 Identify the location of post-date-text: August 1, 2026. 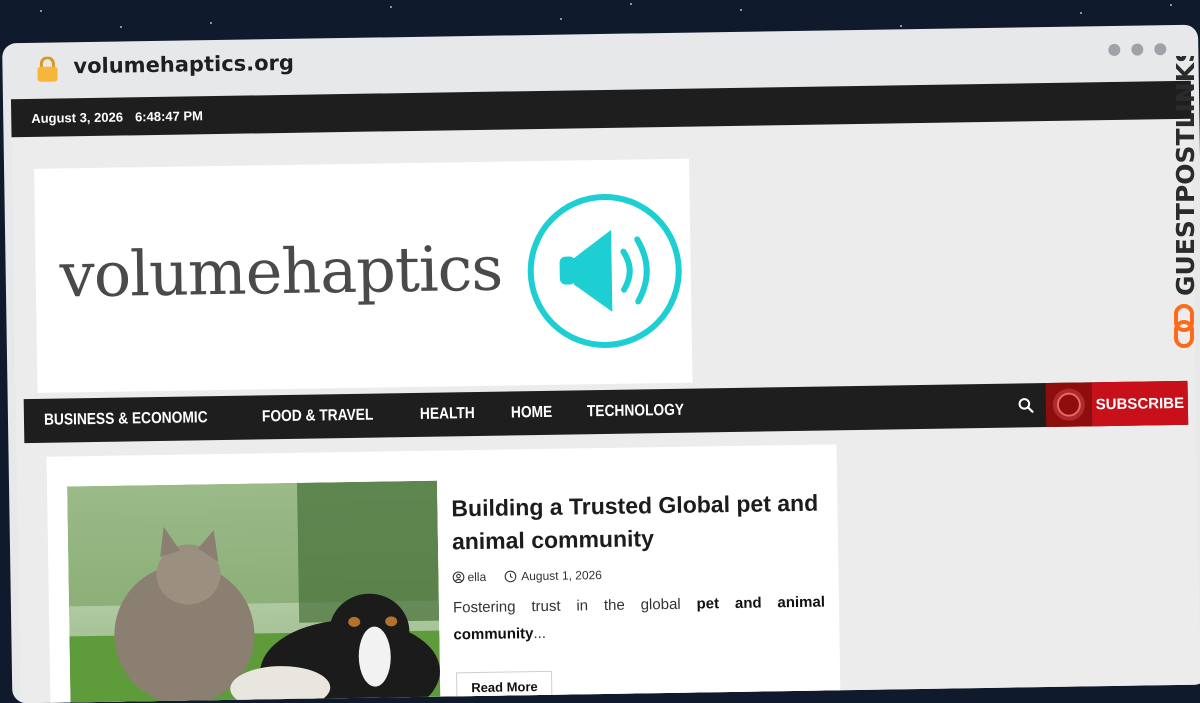
(562, 576).